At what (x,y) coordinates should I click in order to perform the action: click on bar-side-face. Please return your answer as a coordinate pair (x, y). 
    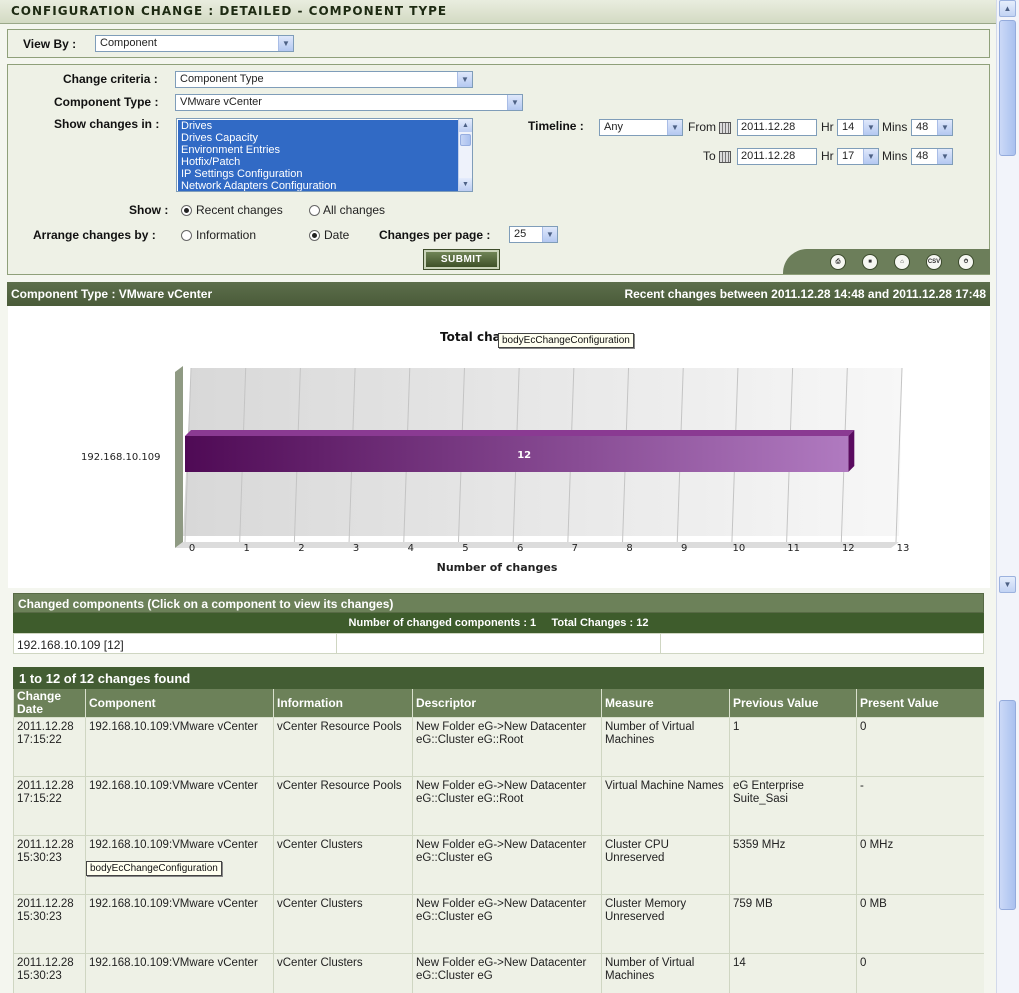
    Looking at the image, I should click on (851, 451).